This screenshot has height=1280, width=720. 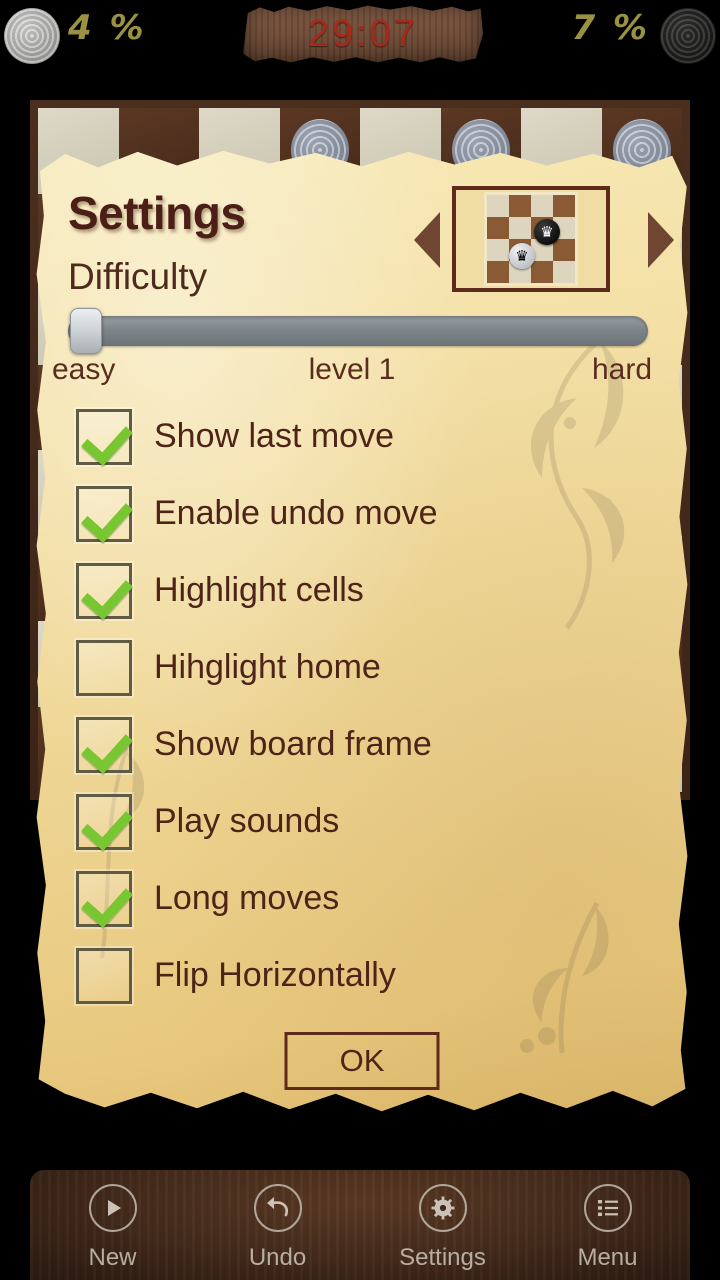 What do you see at coordinates (247, 821) in the screenshot?
I see `settings-option-label: Play sounds` at bounding box center [247, 821].